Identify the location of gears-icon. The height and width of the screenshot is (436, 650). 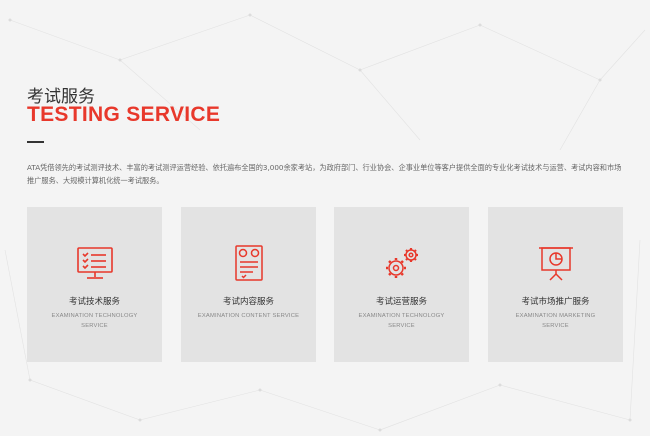
(402, 263).